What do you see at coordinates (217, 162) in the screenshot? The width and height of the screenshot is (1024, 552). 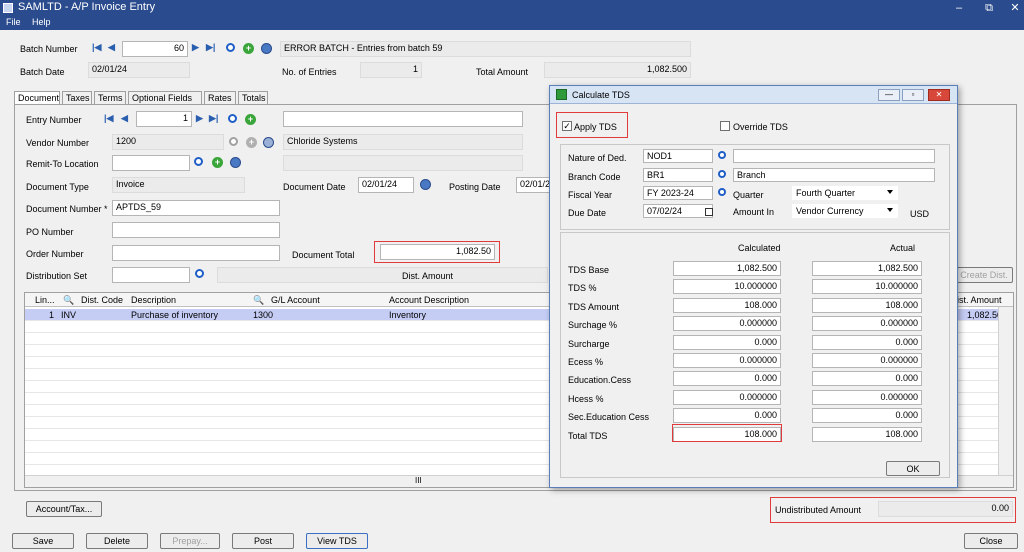 I see `remit-add-icon: +` at bounding box center [217, 162].